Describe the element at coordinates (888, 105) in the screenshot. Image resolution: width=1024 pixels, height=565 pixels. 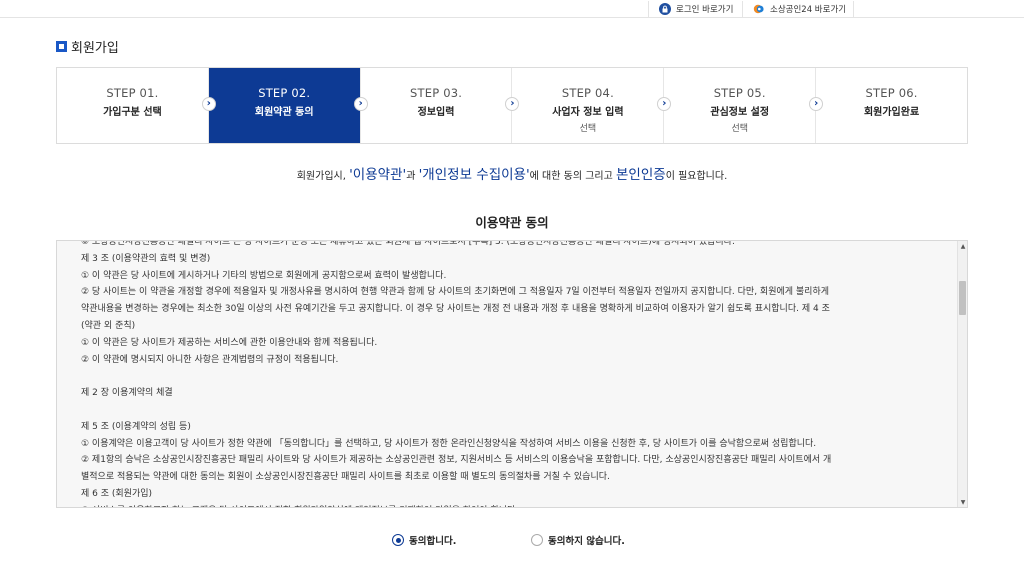
I see `step-6: › STEP 06. 회원가입완료` at that location.